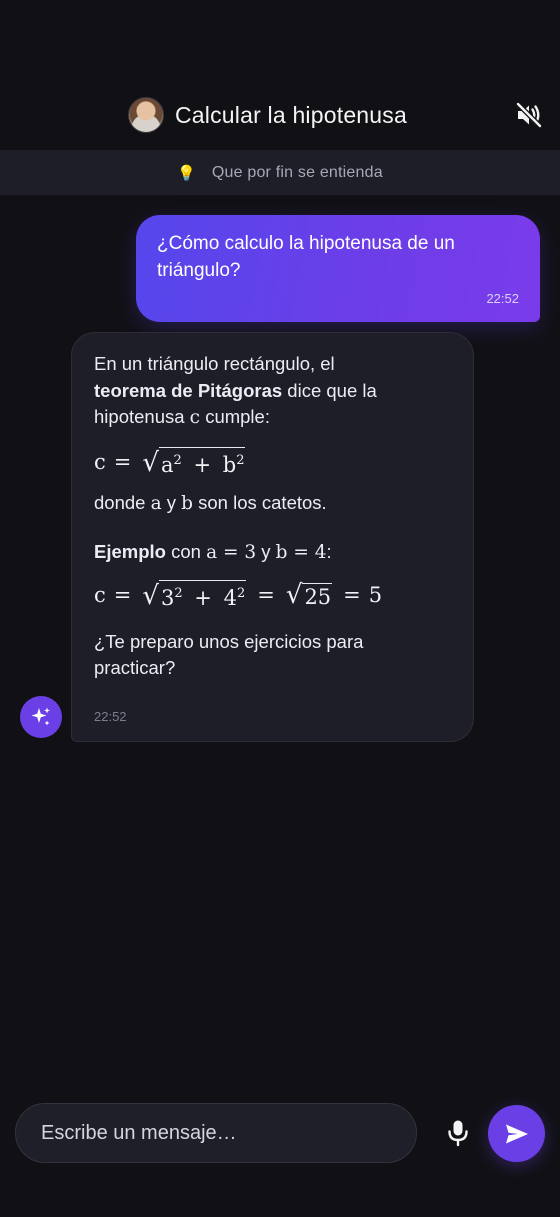 The width and height of the screenshot is (560, 1217). Describe the element at coordinates (228, 1133) in the screenshot. I see `message-input` at that location.